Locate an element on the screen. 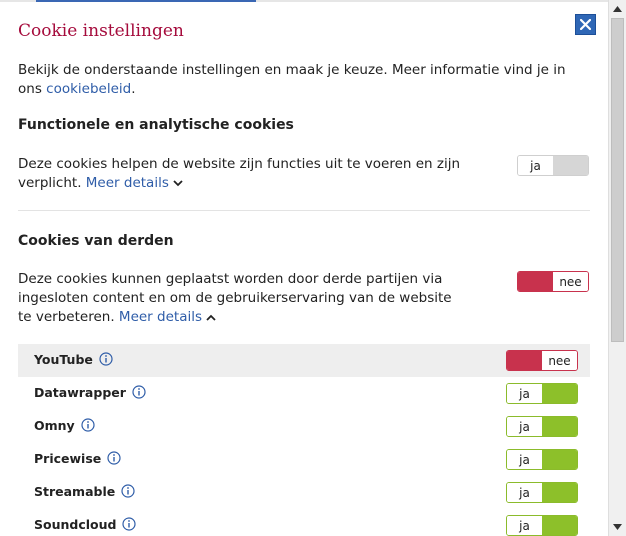 The width and height of the screenshot is (626, 536). close-button is located at coordinates (585, 24).